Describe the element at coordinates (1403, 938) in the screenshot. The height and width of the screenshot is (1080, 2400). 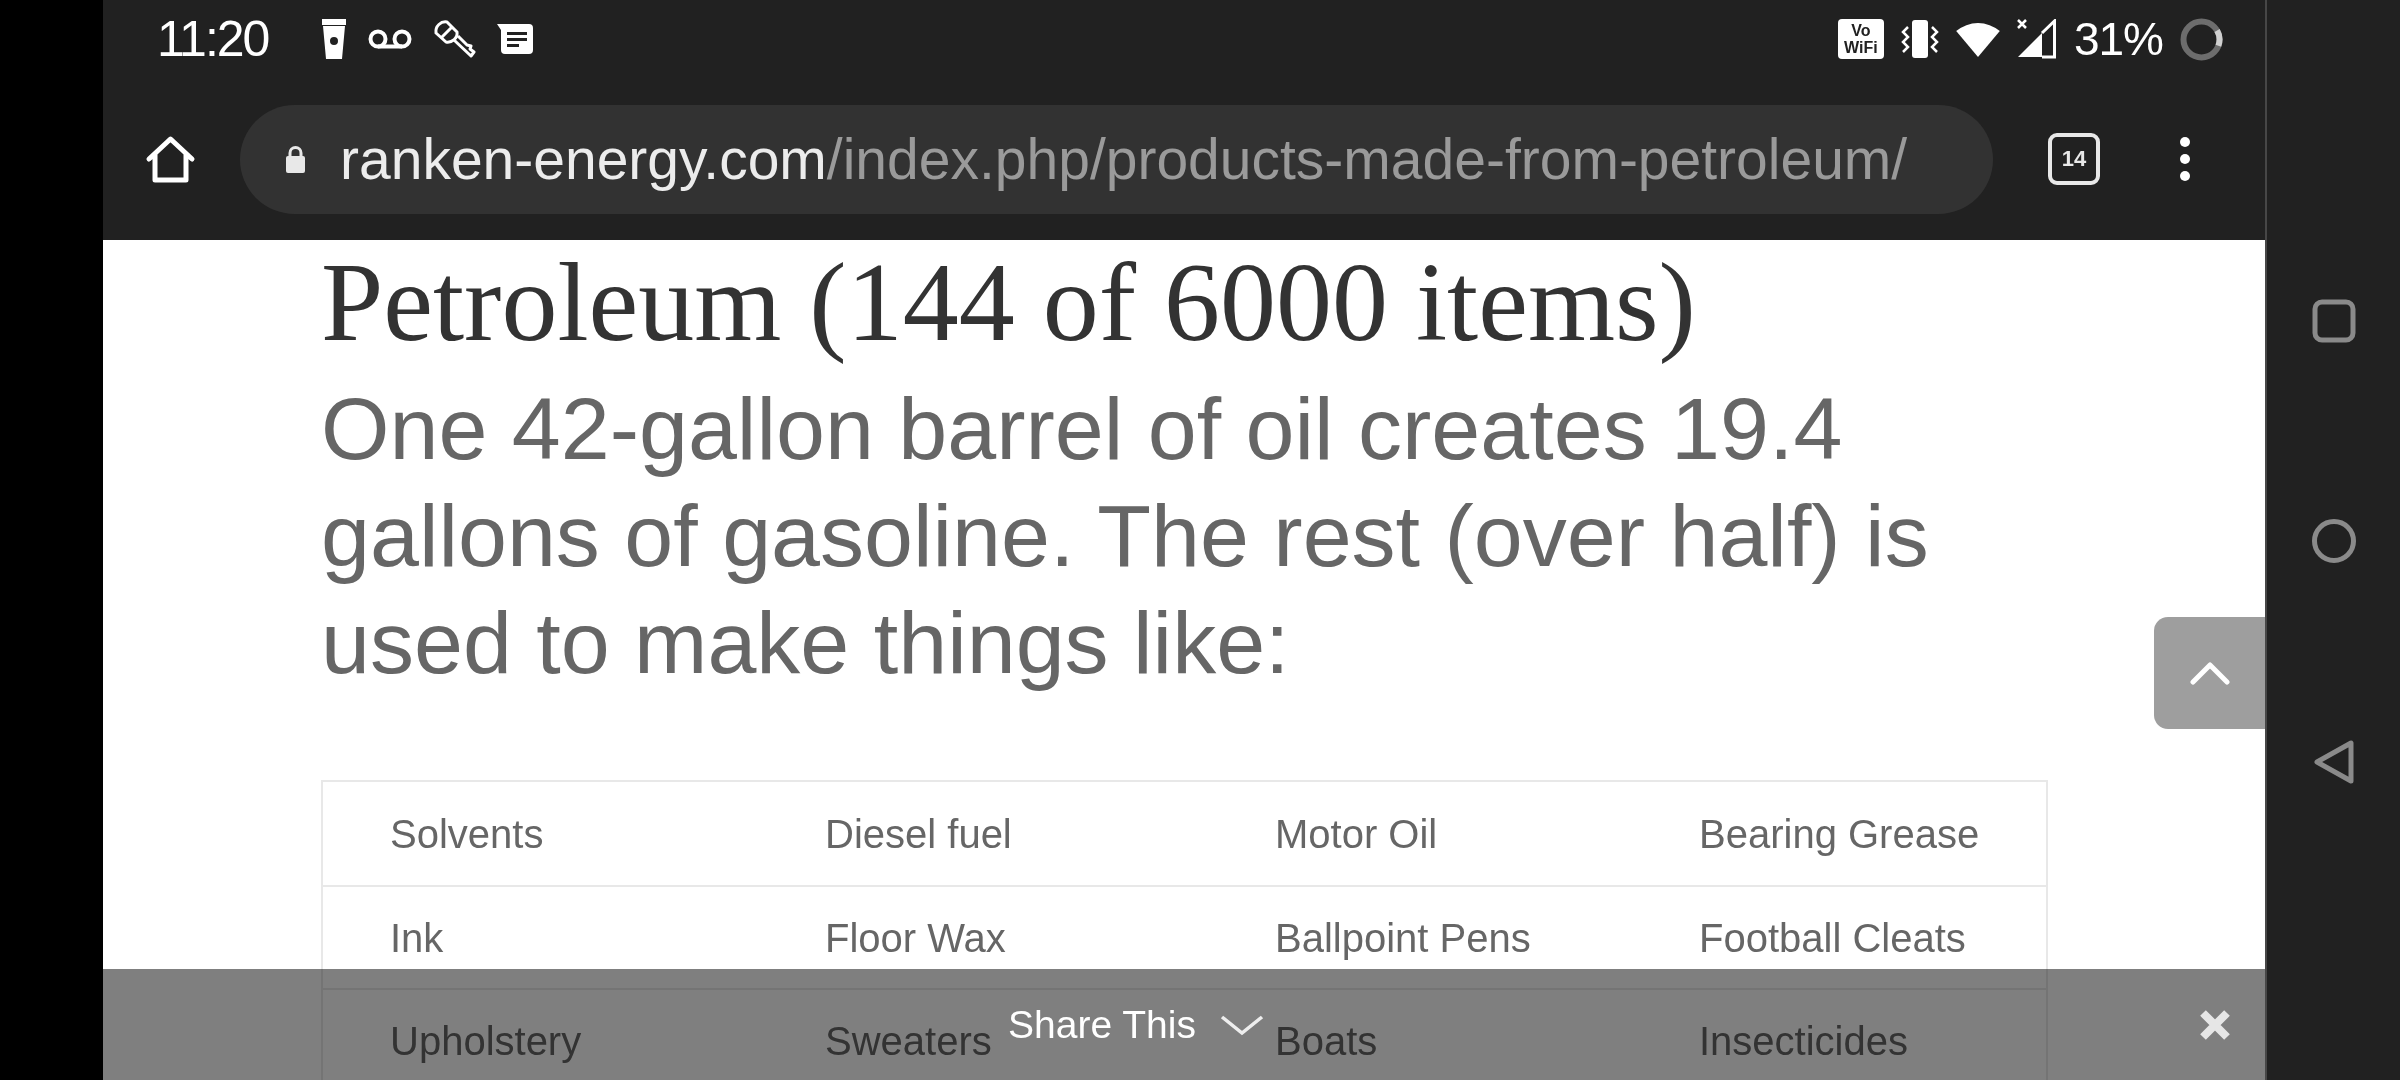
I see `product-name: Ballpoint Pens` at that location.